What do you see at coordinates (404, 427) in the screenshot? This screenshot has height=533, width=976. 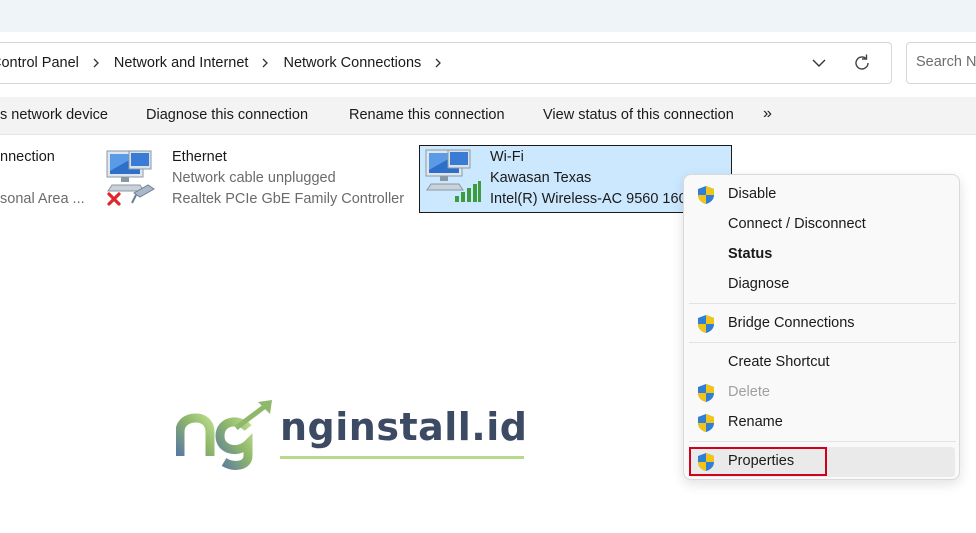 I see `watermark-text: nginstall.id` at bounding box center [404, 427].